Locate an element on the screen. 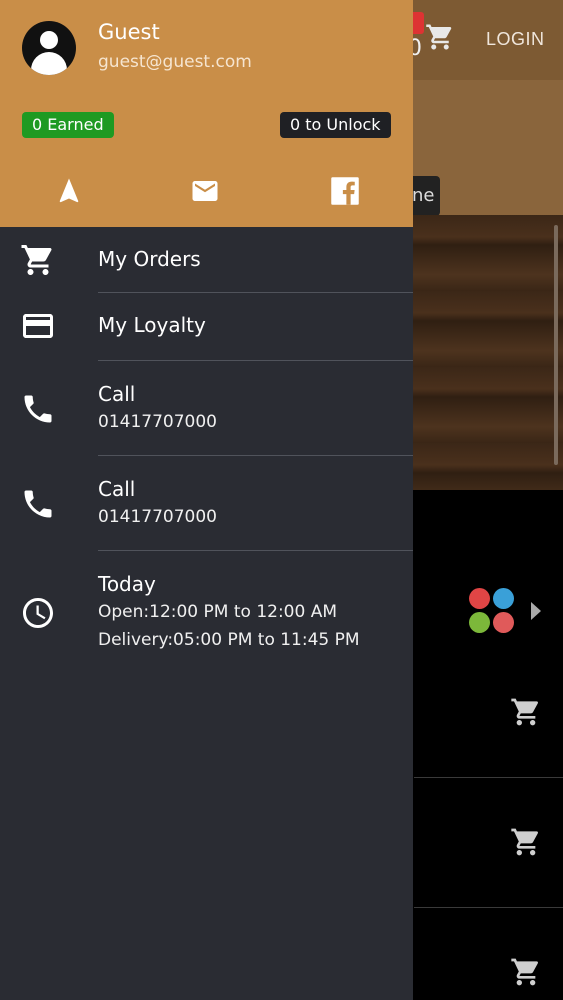  menu-item-label: Today is located at coordinates (127, 584).